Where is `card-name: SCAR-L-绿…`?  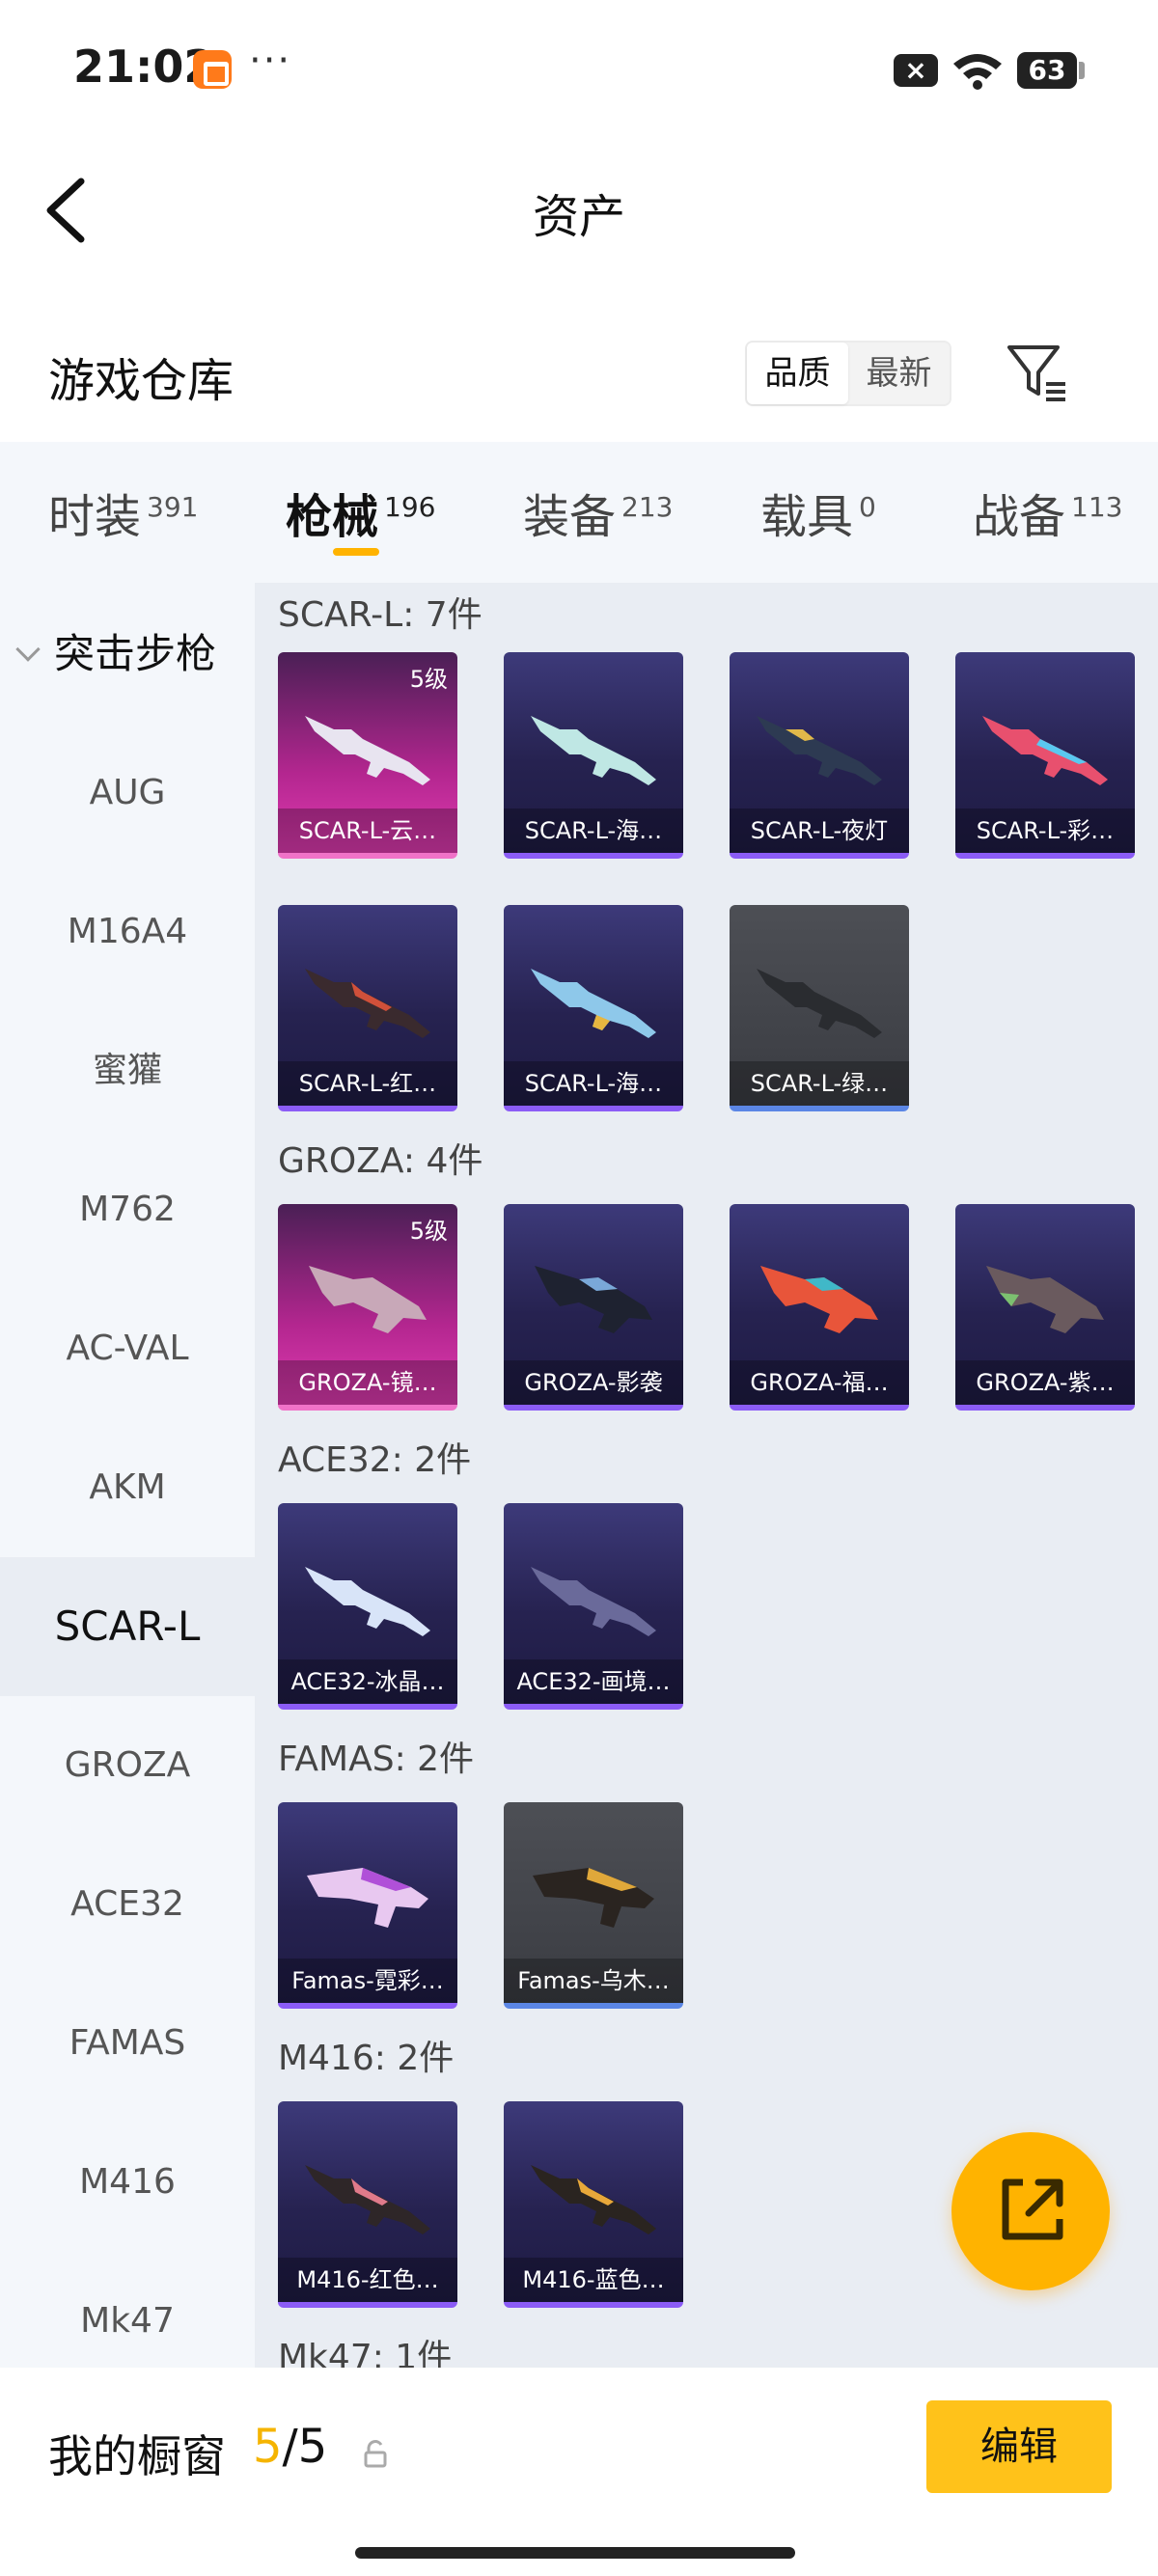
card-name: SCAR-L-绿… is located at coordinates (819, 1084).